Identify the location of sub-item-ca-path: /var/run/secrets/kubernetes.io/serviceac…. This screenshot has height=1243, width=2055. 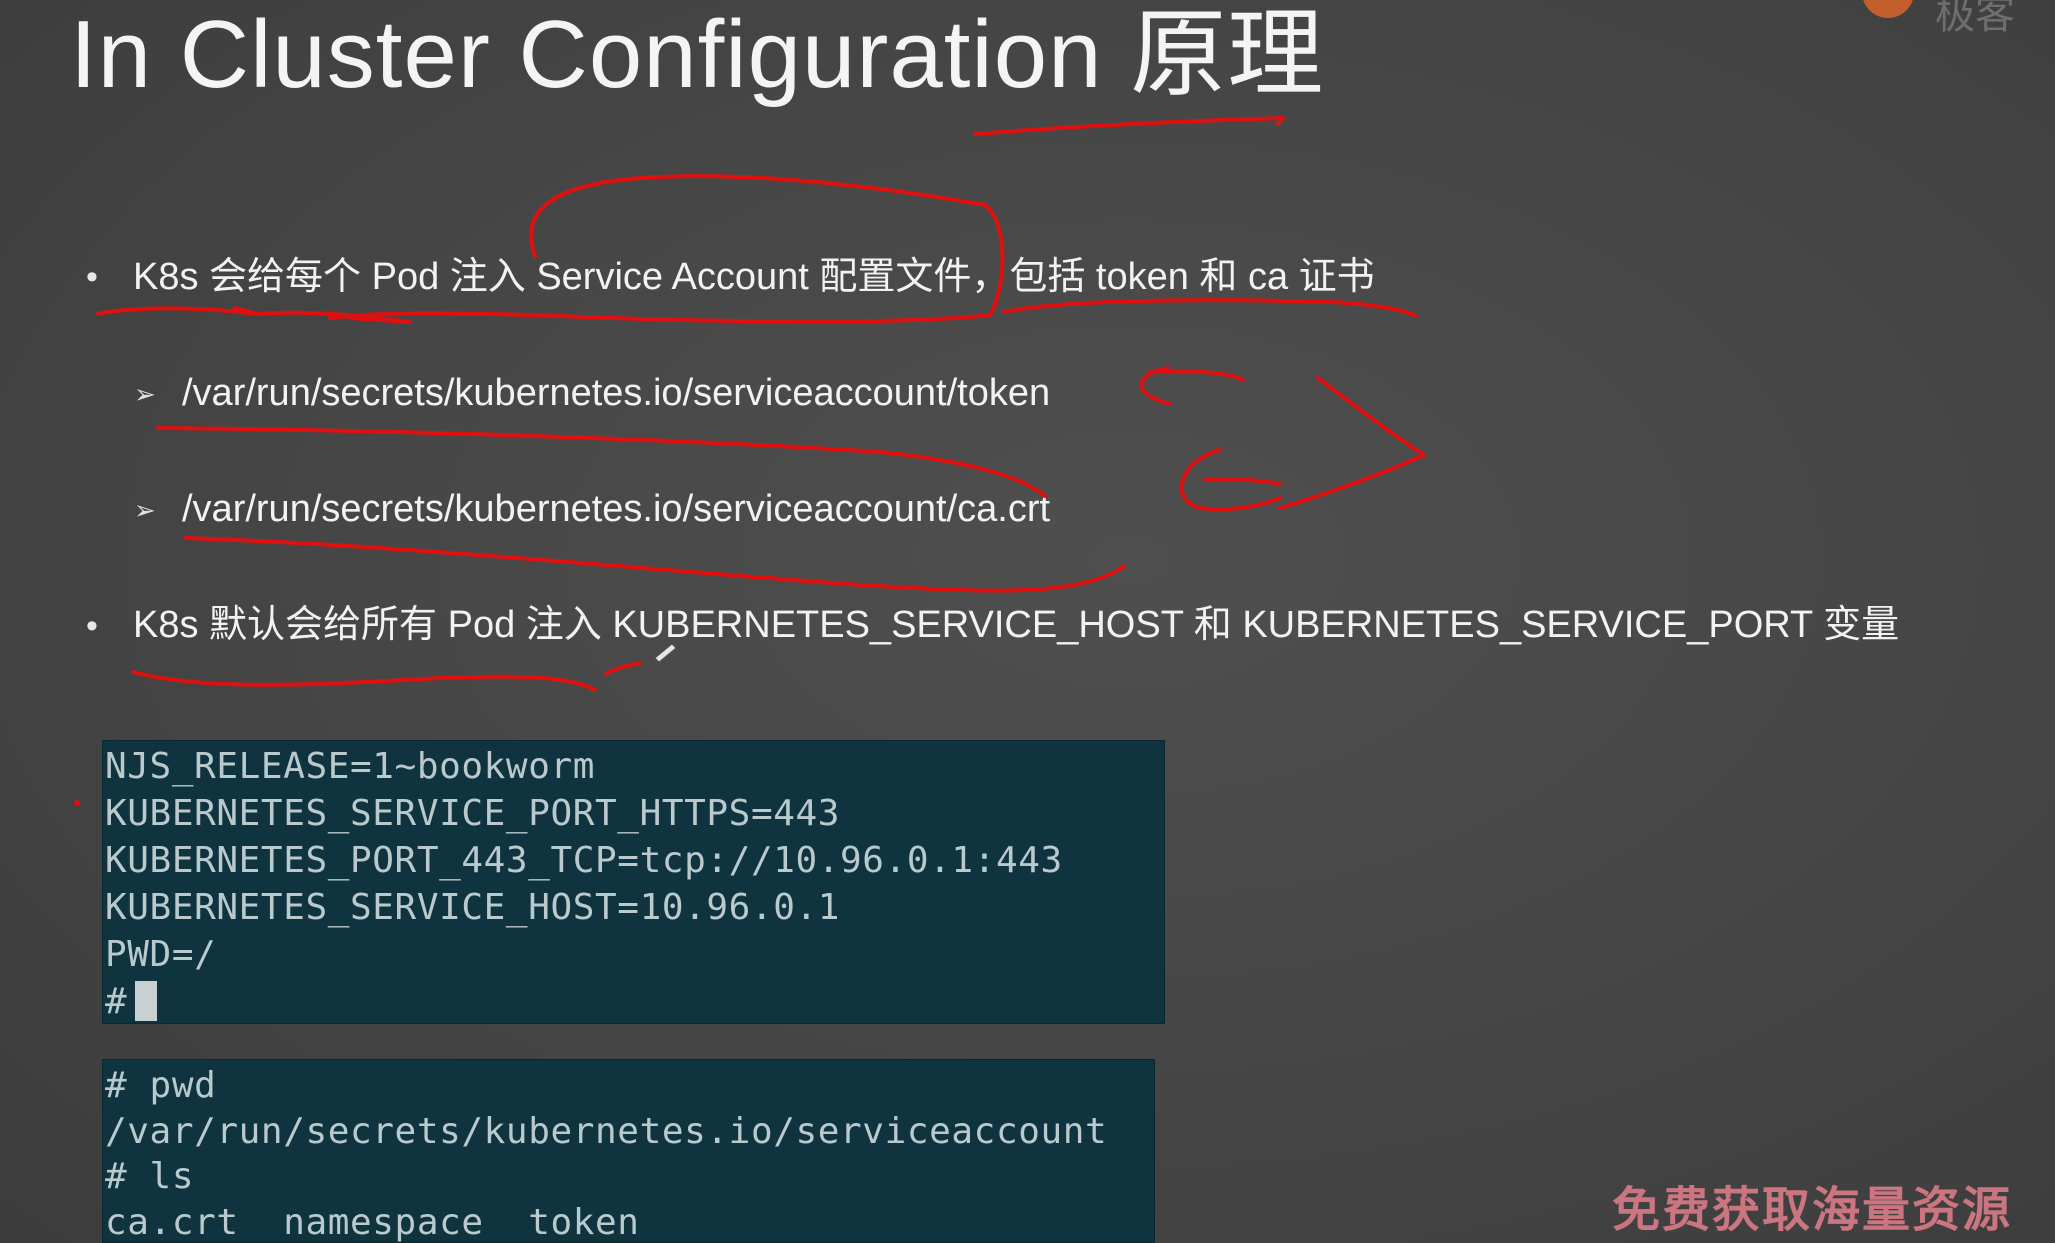
(616, 509).